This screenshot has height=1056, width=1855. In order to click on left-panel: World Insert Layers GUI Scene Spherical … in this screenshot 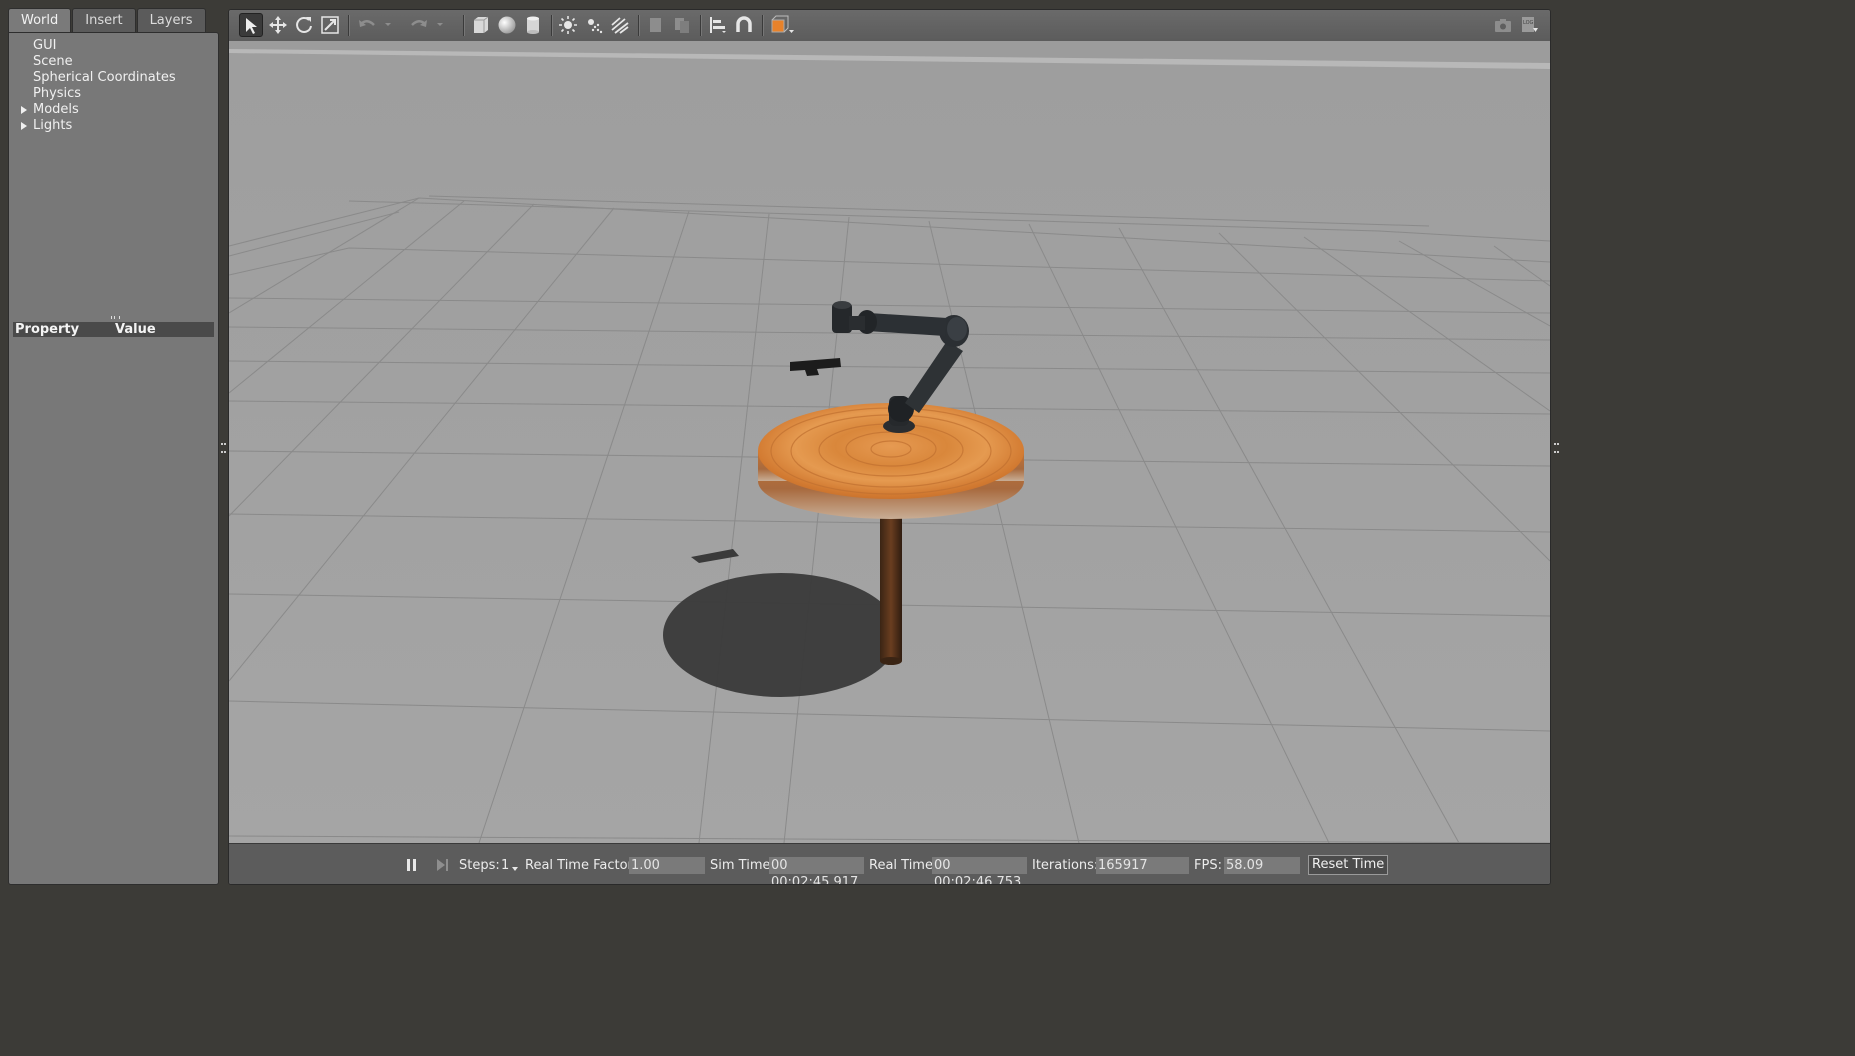, I will do `click(113, 446)`.